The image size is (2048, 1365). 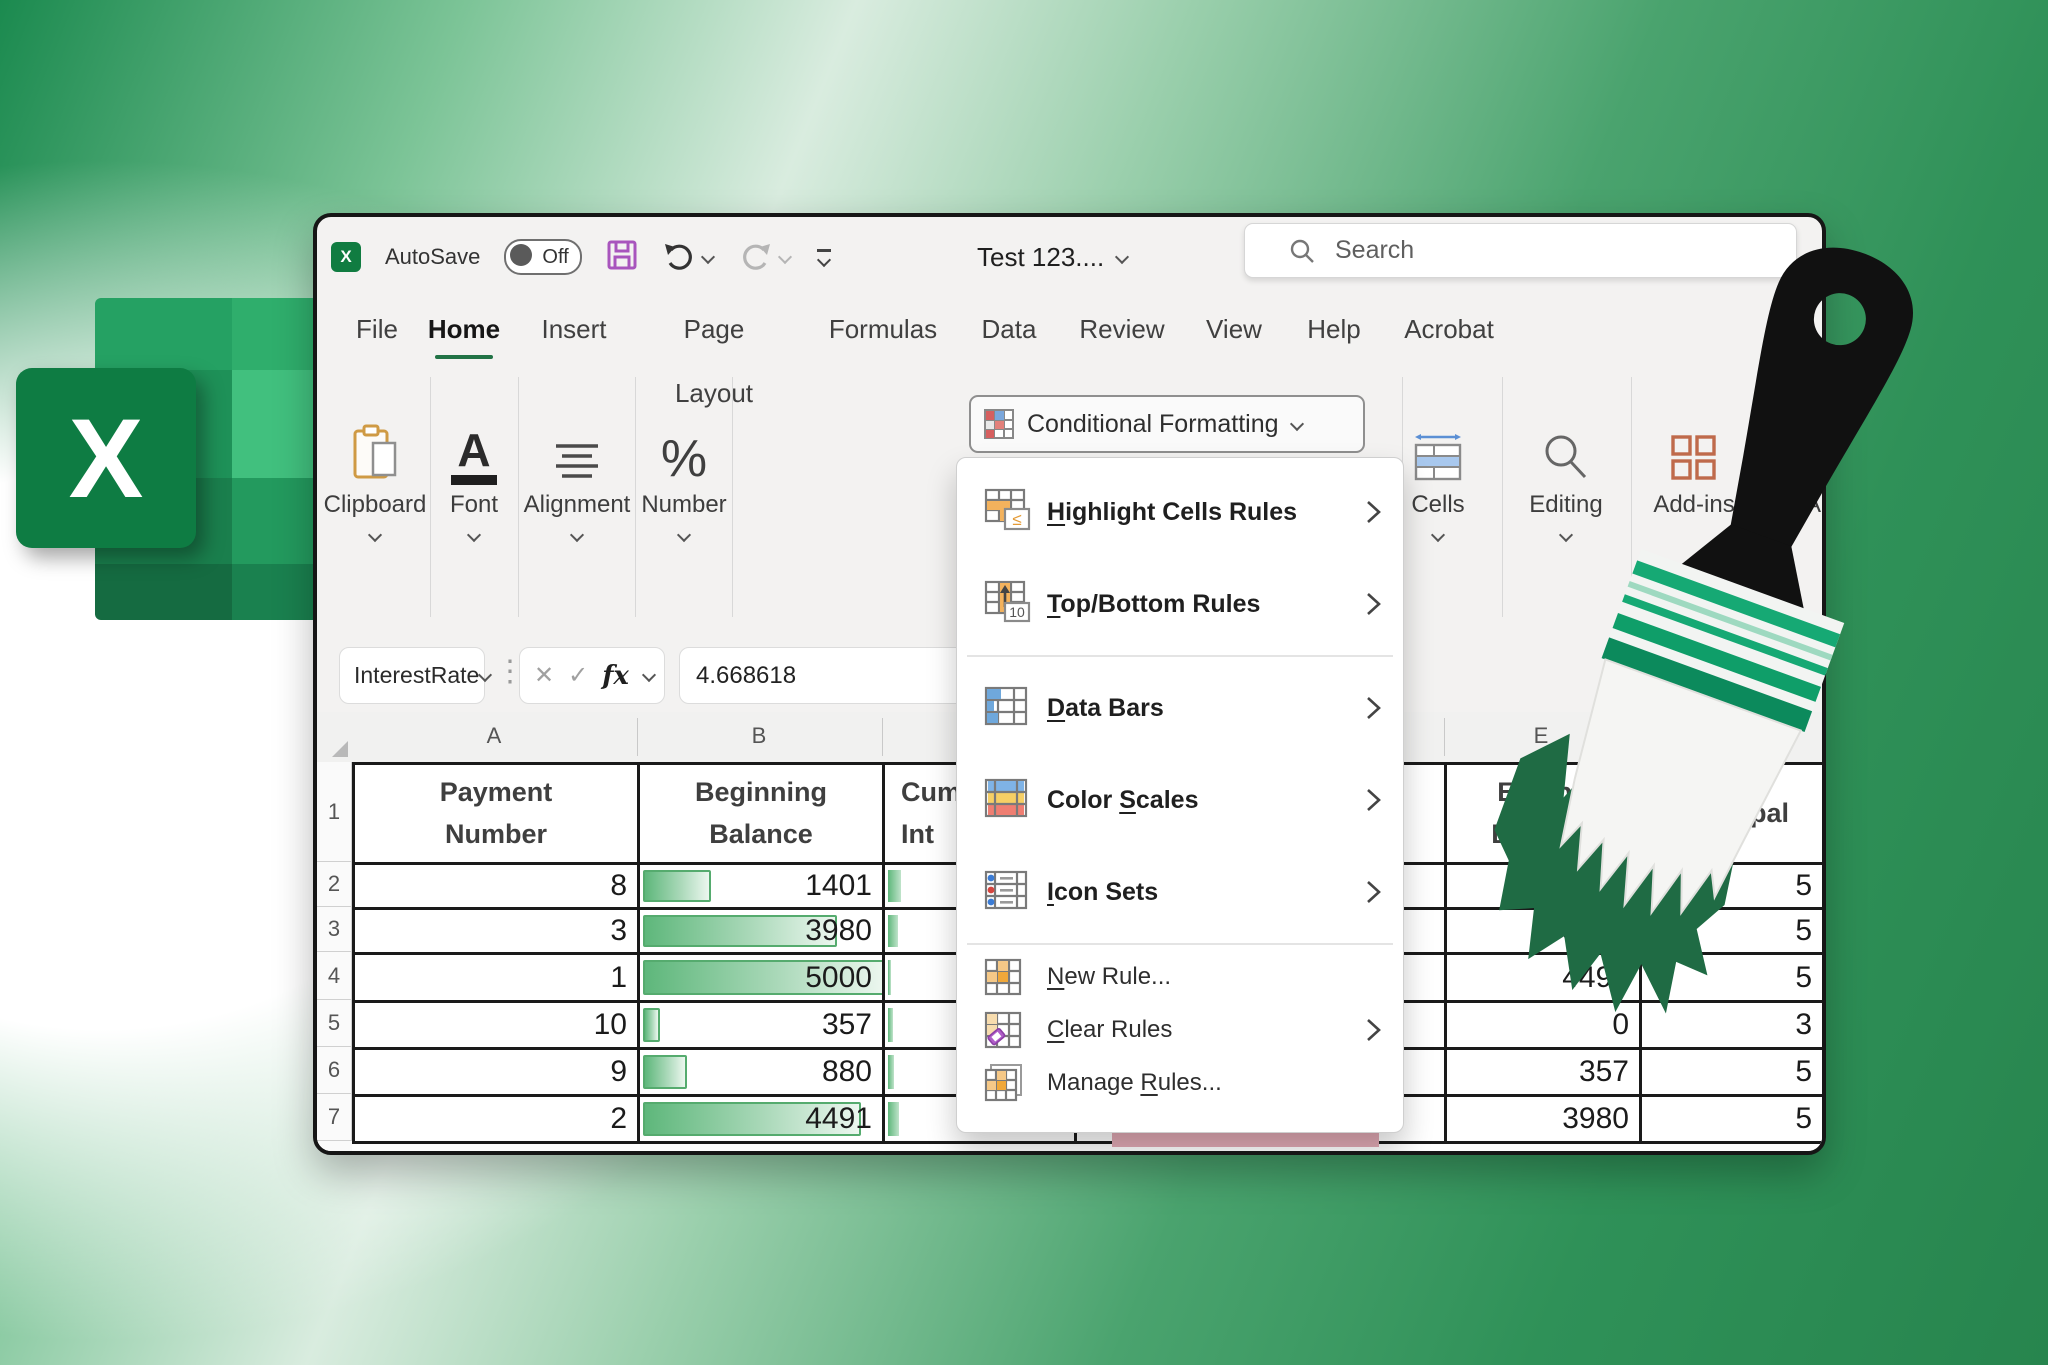 I want to click on group-cells: Cells, so click(x=1438, y=458).